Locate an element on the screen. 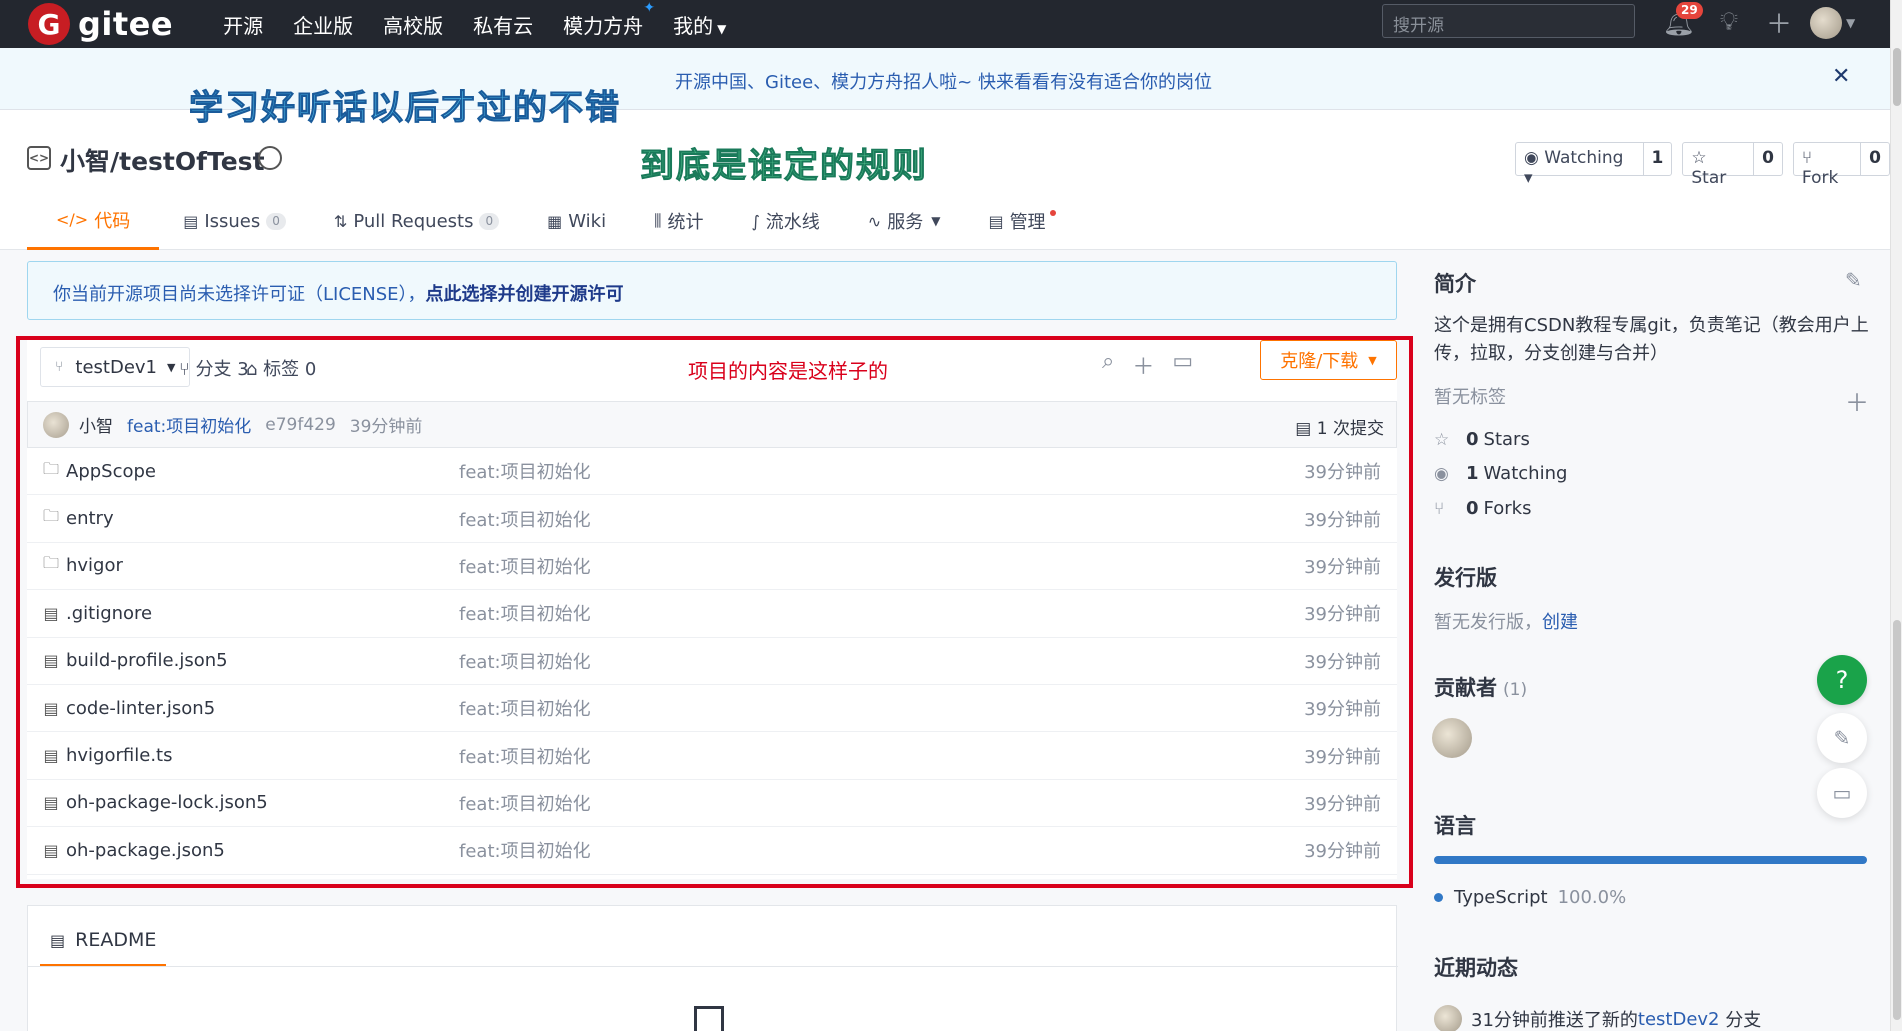 The image size is (1902, 1031). create-license-link: 点此选择并创建开源许可 is located at coordinates (525, 294).